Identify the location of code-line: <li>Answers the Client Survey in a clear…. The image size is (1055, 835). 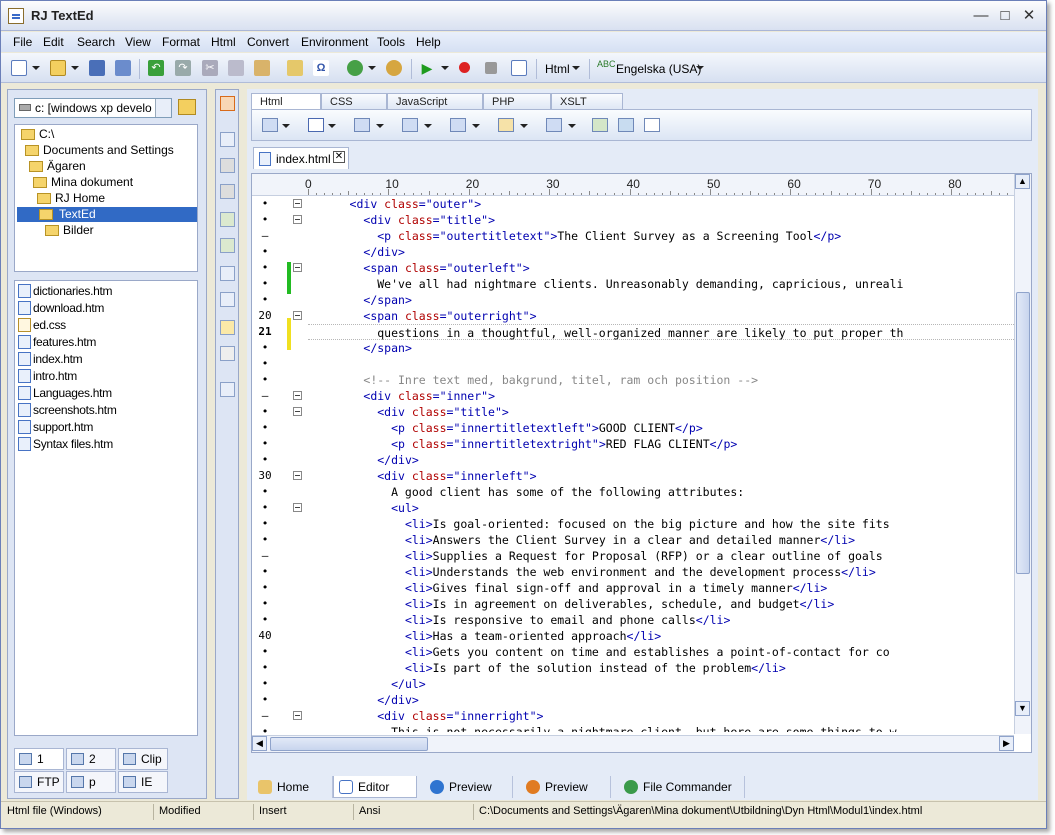
(581, 540).